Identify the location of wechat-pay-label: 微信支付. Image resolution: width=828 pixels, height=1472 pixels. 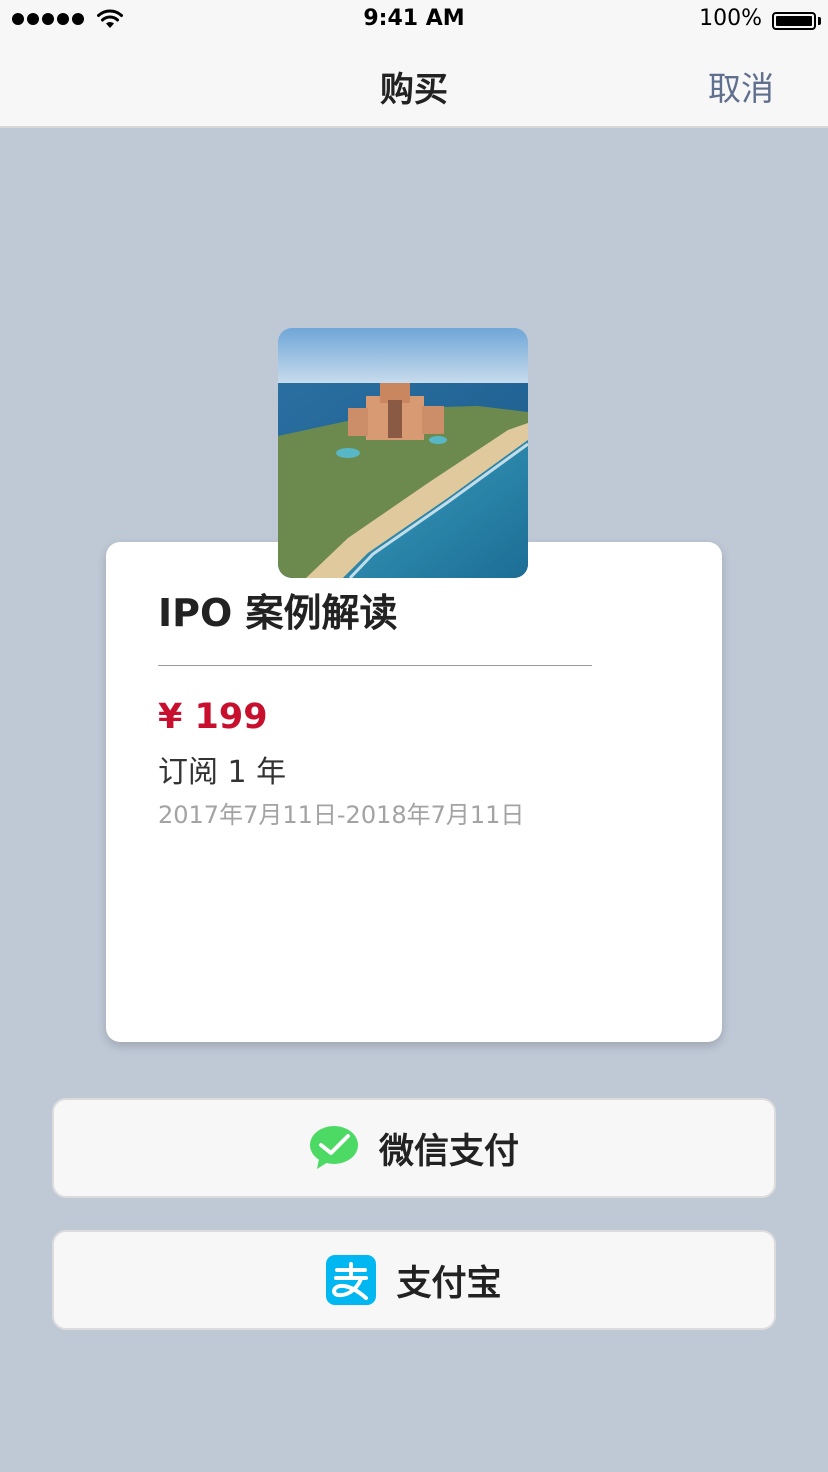
(448, 1151).